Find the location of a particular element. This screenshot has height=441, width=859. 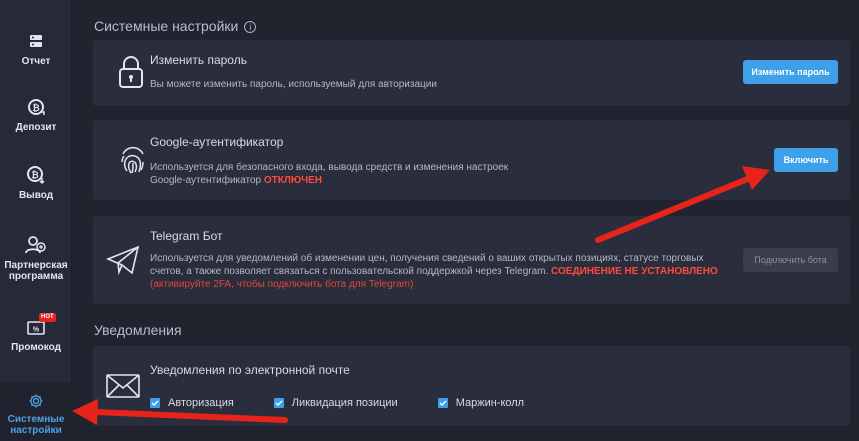

telegram-title: Telegram Бот is located at coordinates (186, 236).